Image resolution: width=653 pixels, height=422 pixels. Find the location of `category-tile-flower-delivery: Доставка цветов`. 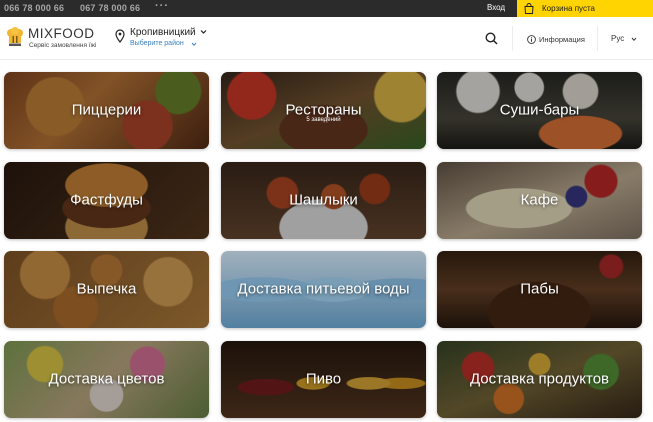

category-tile-flower-delivery: Доставка цветов is located at coordinates (106, 379).